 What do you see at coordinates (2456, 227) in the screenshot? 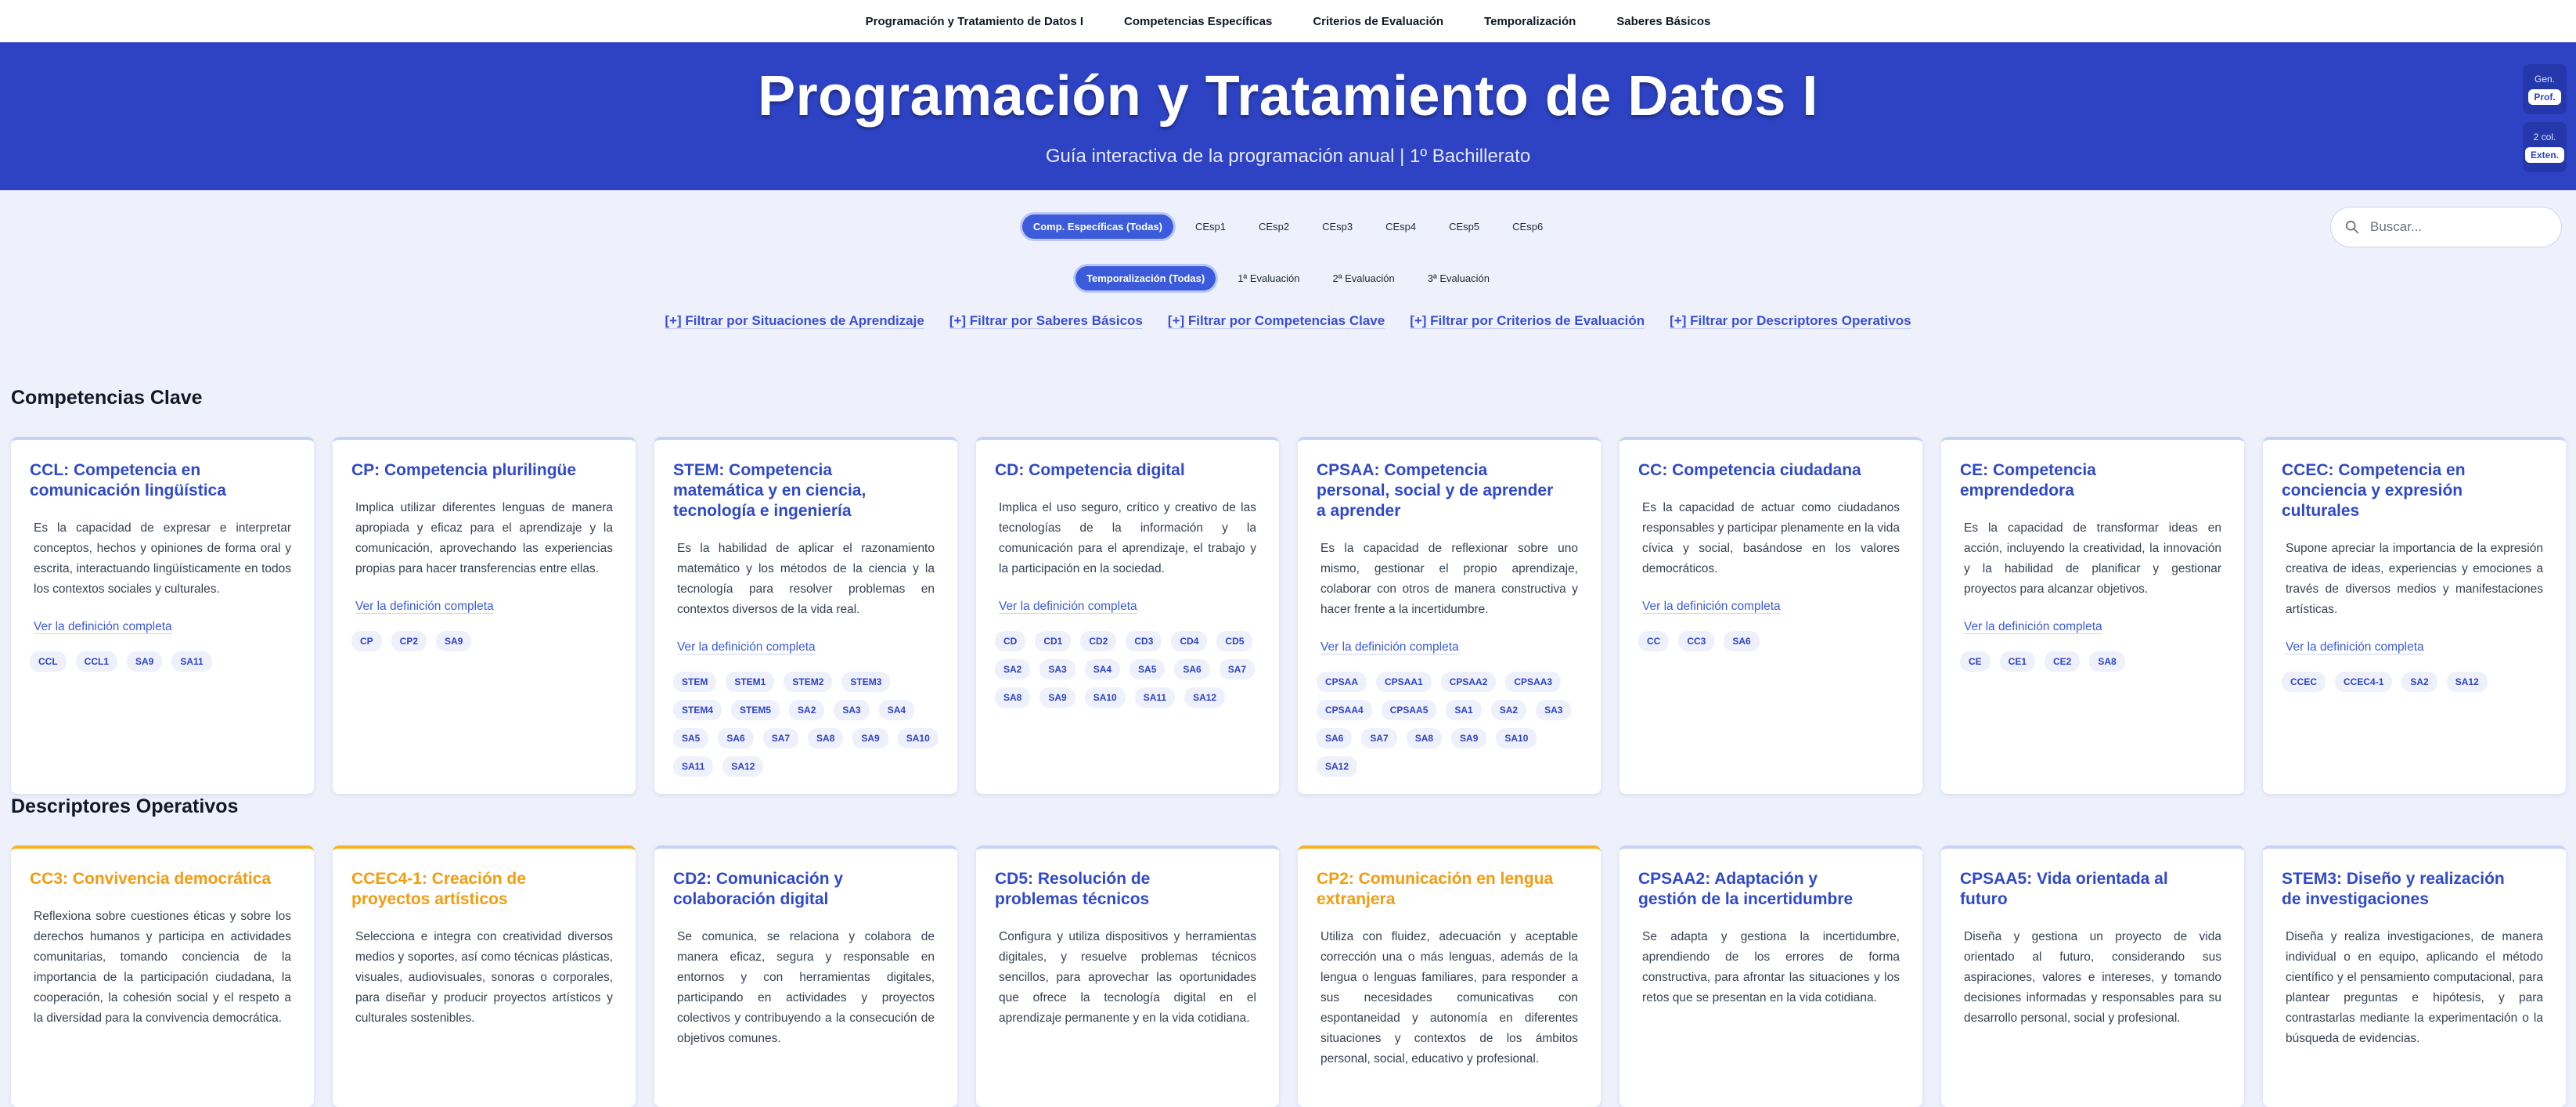
I see `search-input` at bounding box center [2456, 227].